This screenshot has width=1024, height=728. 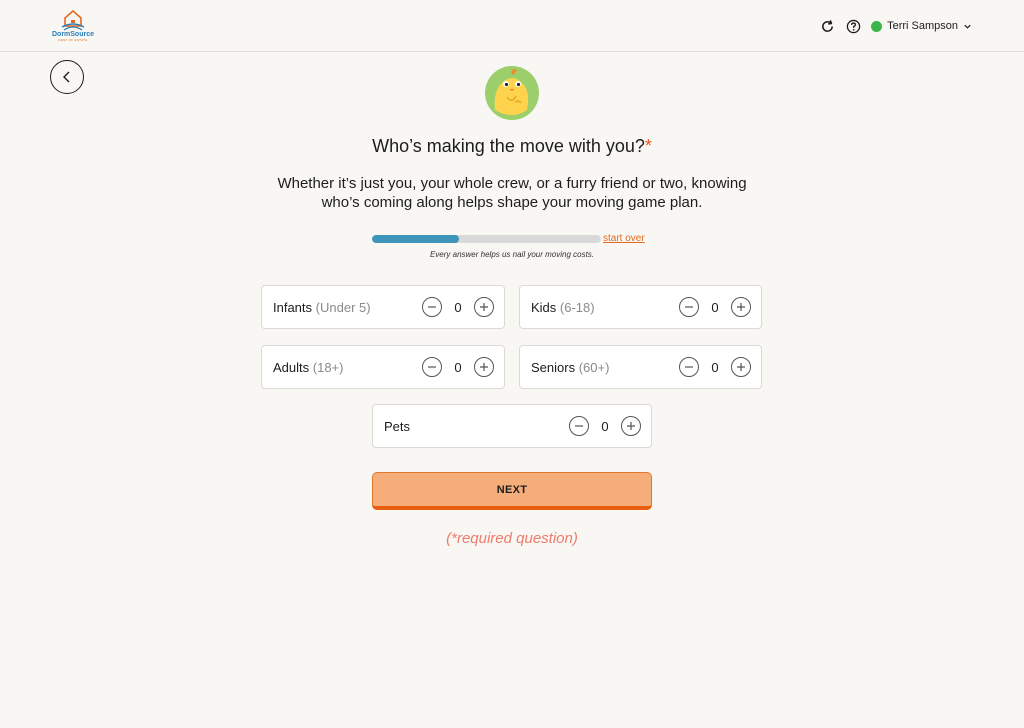 I want to click on pets-label: Pets, so click(x=397, y=426).